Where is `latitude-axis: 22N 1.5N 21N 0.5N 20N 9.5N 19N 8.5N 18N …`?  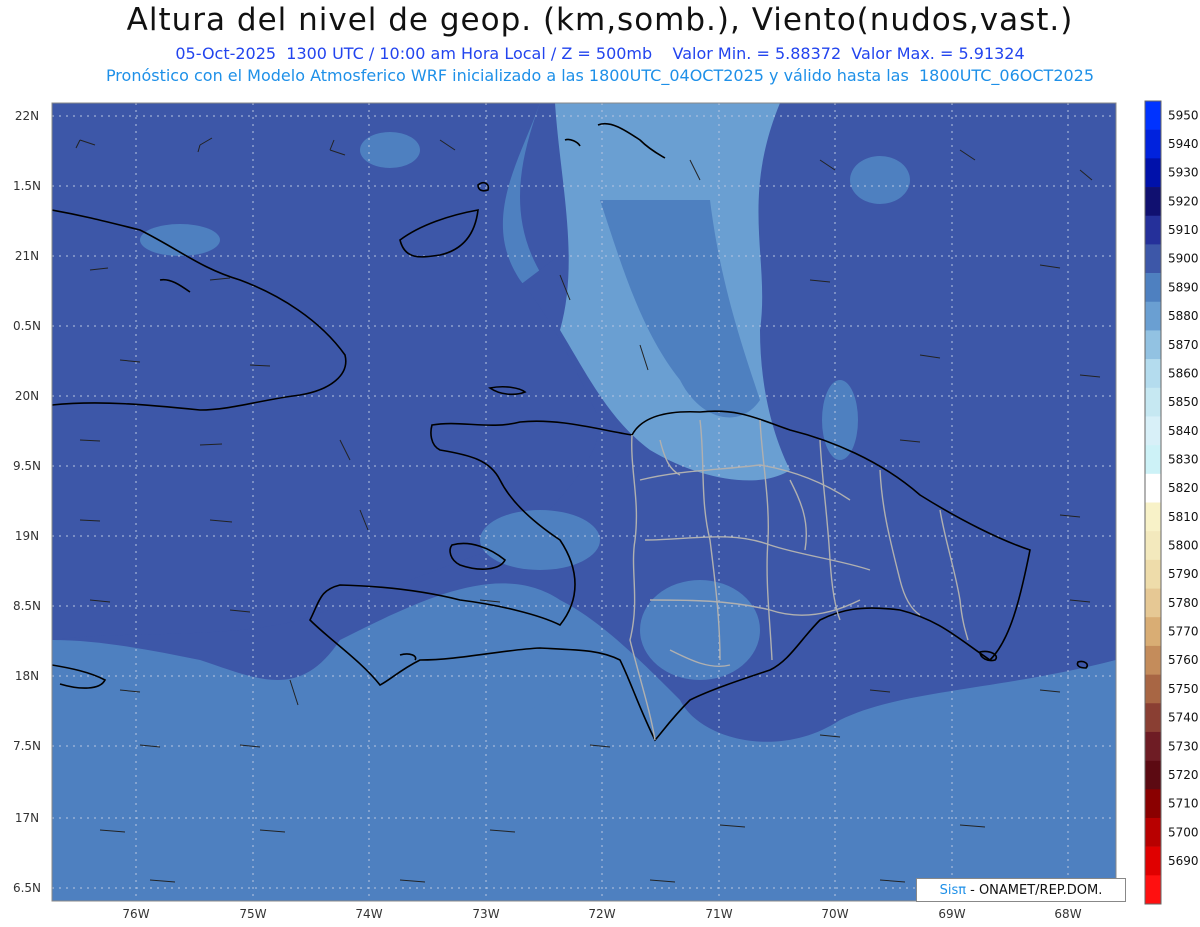 latitude-axis: 22N 1.5N 21N 0.5N 20N 9.5N 19N 8.5N 18N … is located at coordinates (27, 502).